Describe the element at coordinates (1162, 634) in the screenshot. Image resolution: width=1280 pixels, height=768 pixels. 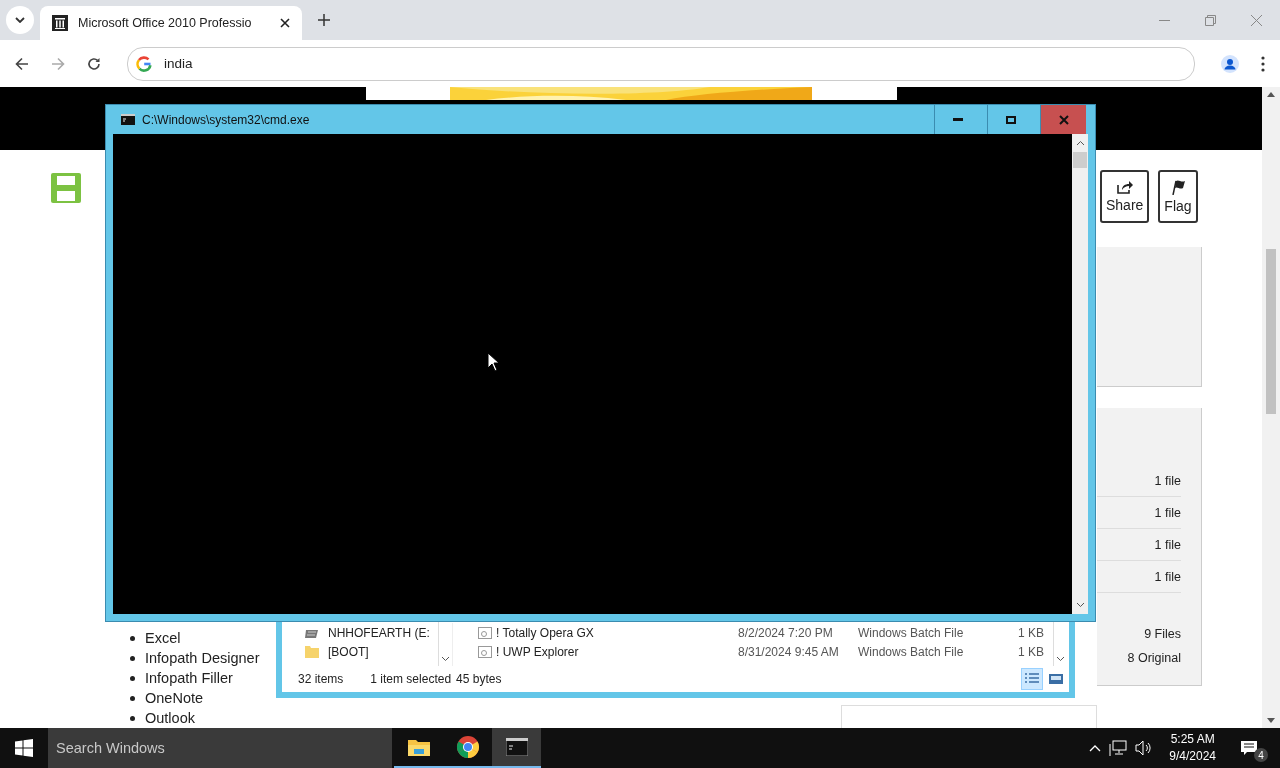
I see `total-text: 9 Files` at that location.